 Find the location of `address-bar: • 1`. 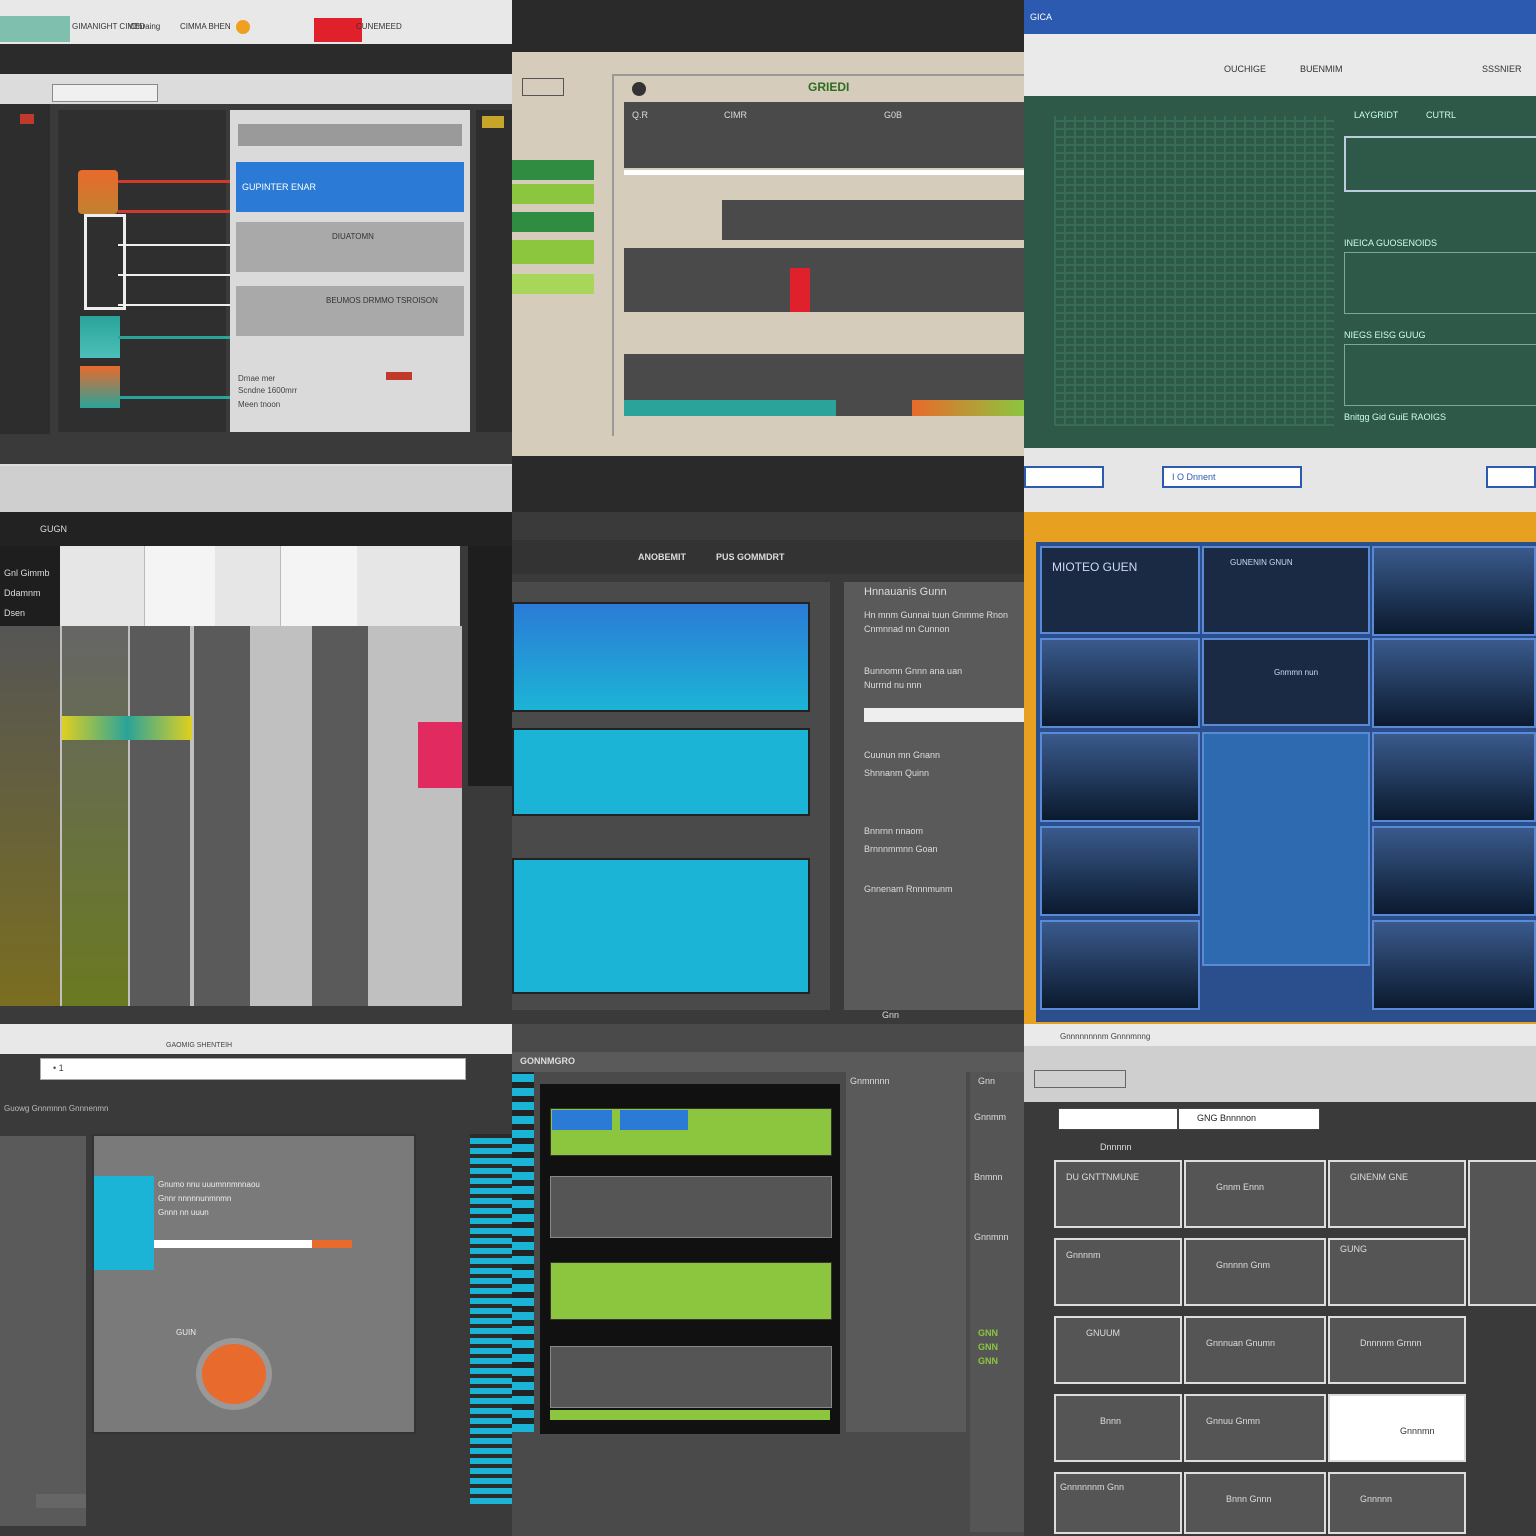

address-bar: • 1 is located at coordinates (253, 1069).